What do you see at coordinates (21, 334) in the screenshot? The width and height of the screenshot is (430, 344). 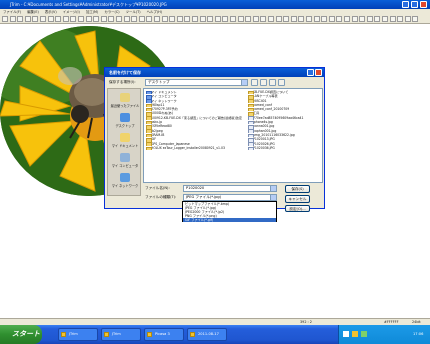 I see `start-button: スタート` at bounding box center [21, 334].